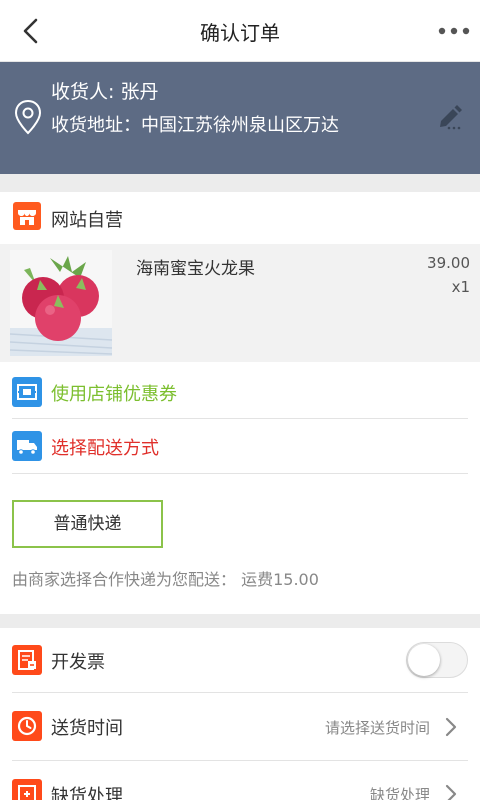  What do you see at coordinates (460, 287) in the screenshot?
I see `product-quantity: x1` at bounding box center [460, 287].